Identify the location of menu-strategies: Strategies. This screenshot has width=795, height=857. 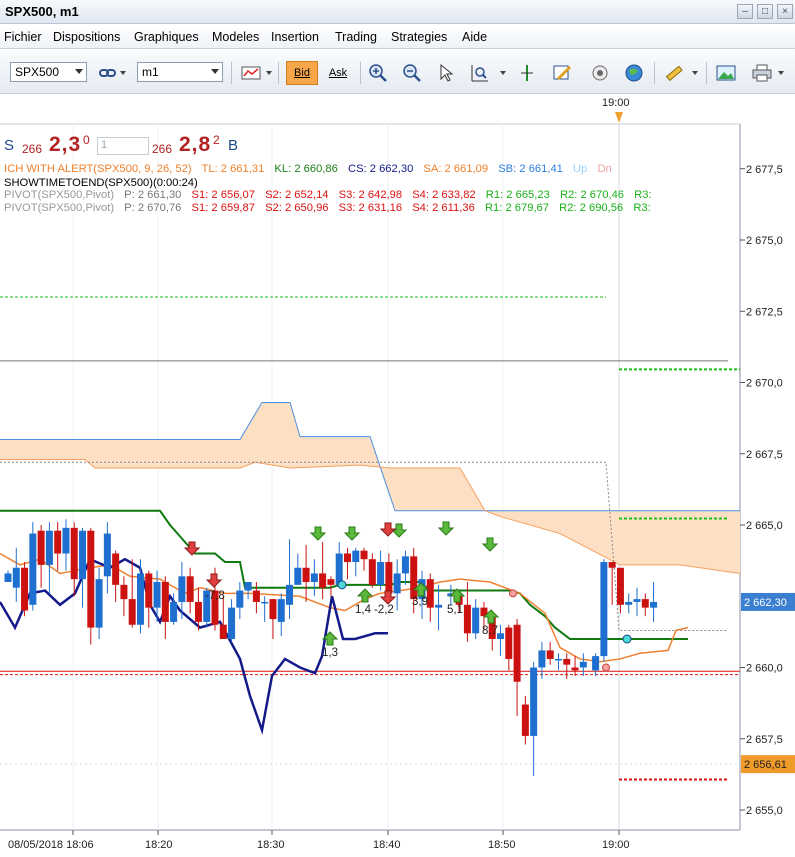
(419, 37).